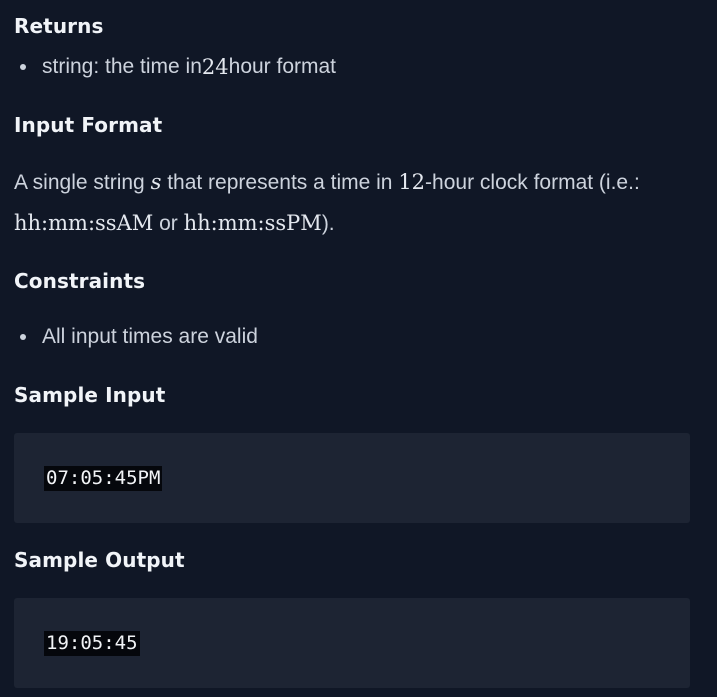 The height and width of the screenshot is (697, 717). I want to click on returns-list-item: string: the time in 24 hour format, so click(178, 67).